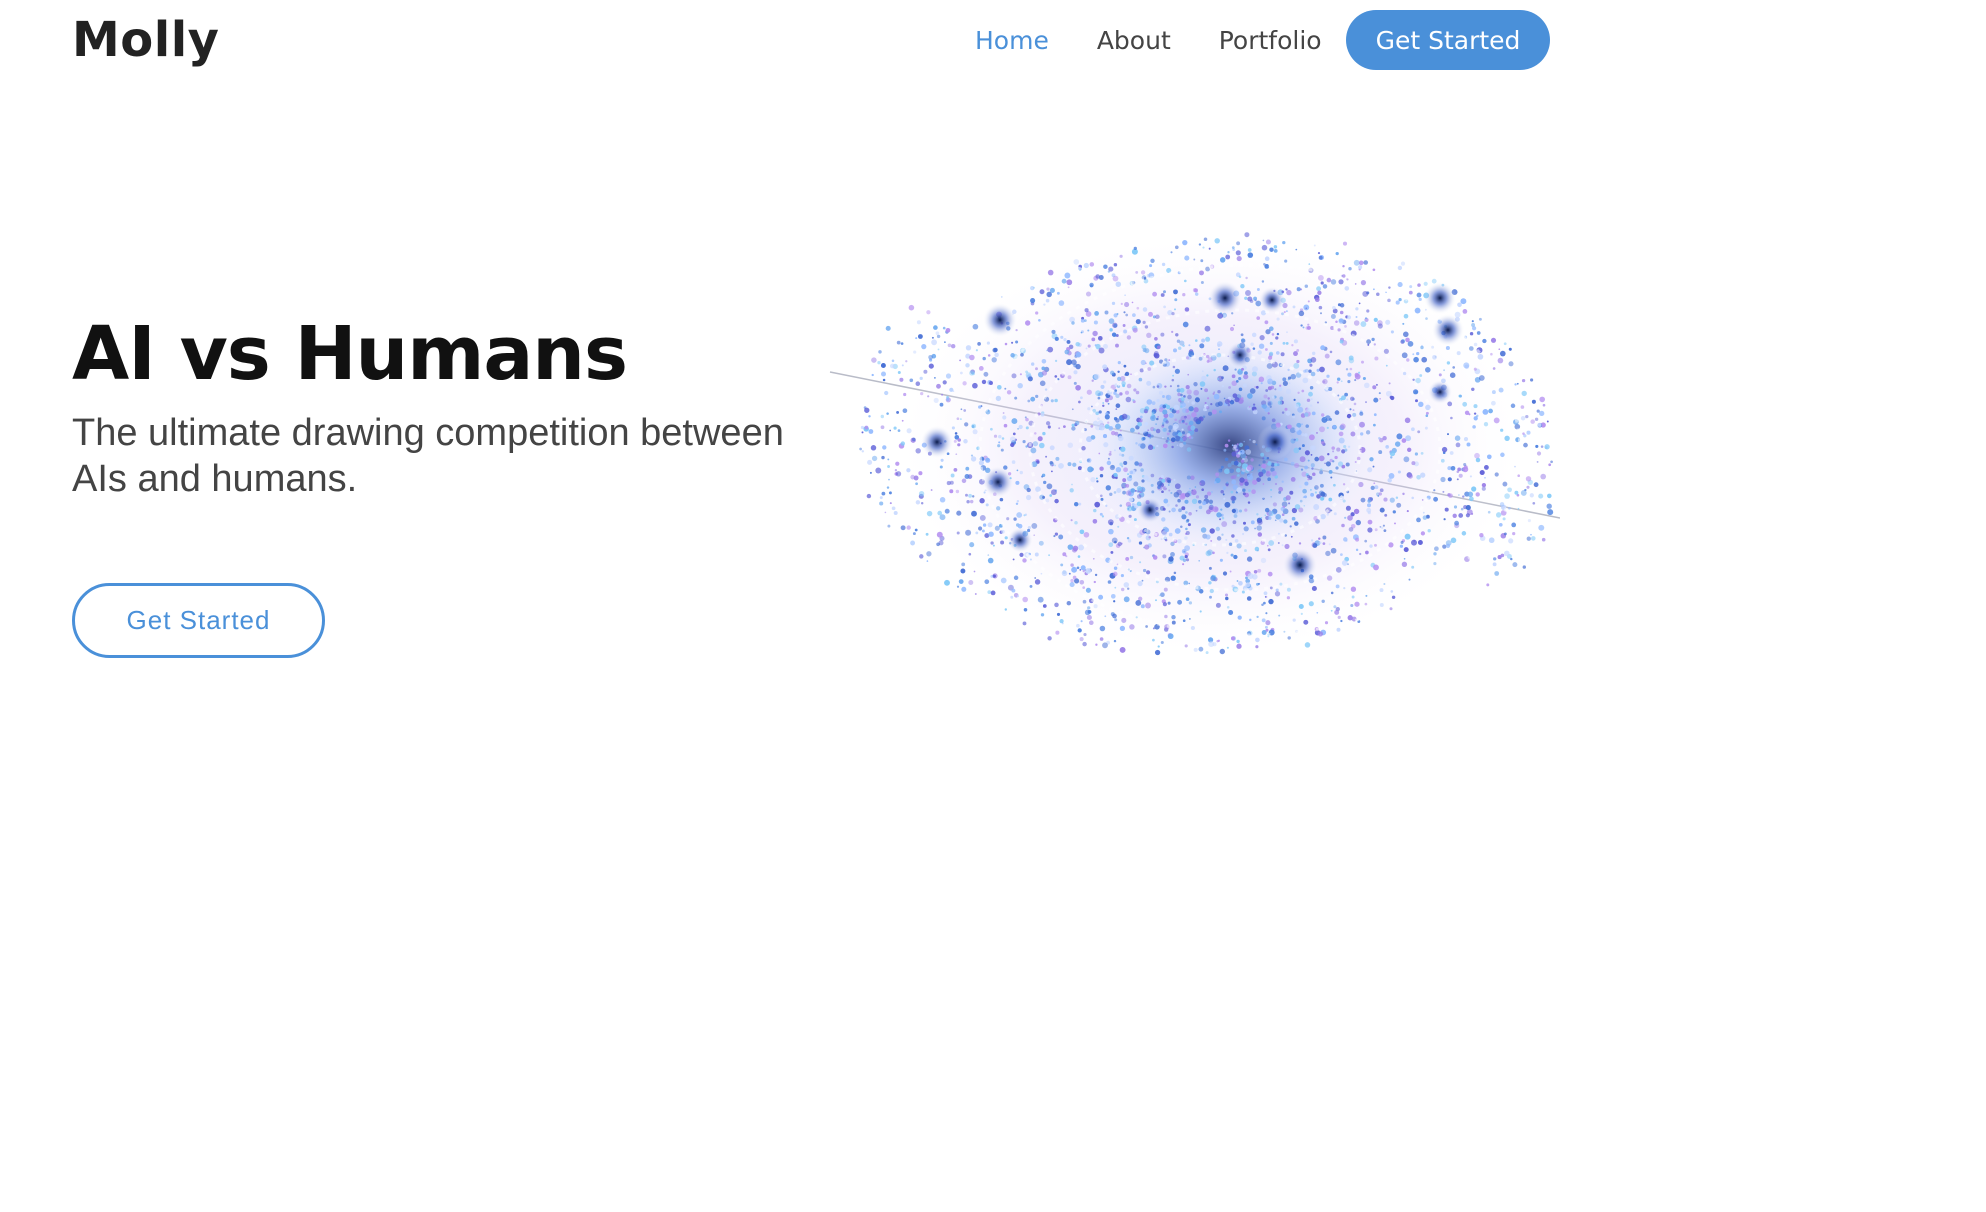 This screenshot has width=1986, height=1212. Describe the element at coordinates (1134, 40) in the screenshot. I see `nav-link-about: About` at that location.